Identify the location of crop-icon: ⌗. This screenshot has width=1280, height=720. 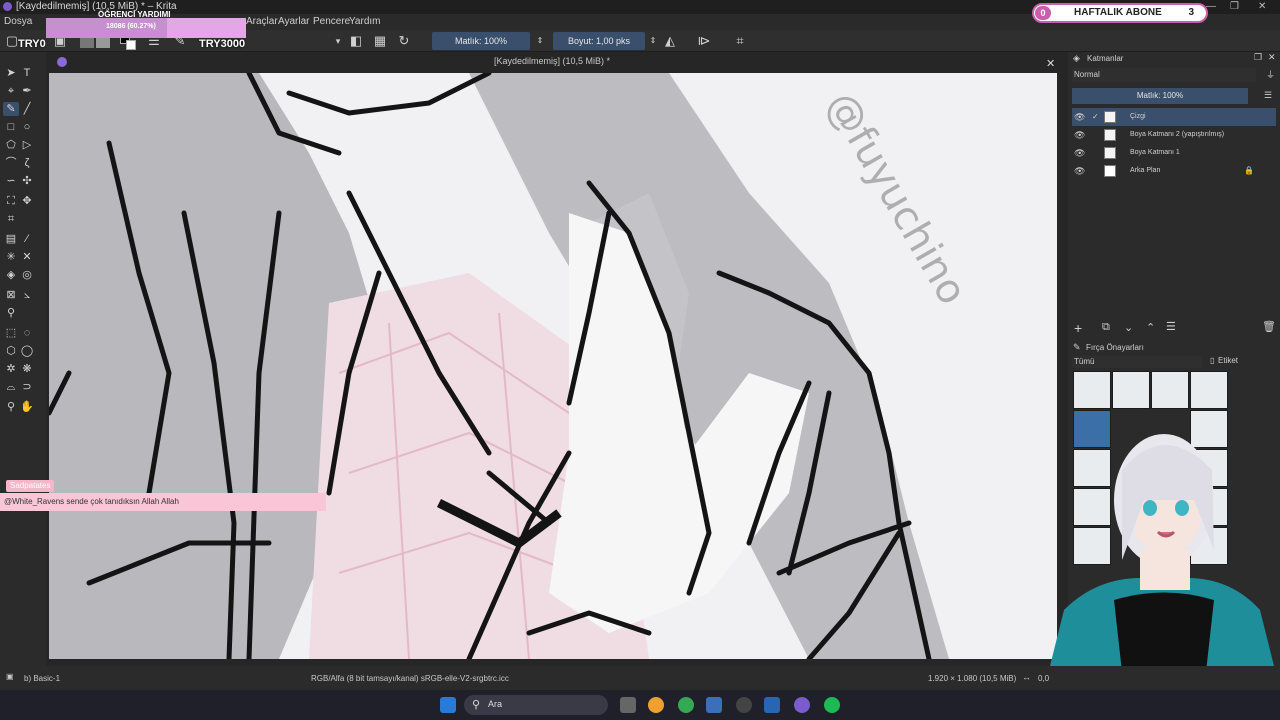
(740, 41).